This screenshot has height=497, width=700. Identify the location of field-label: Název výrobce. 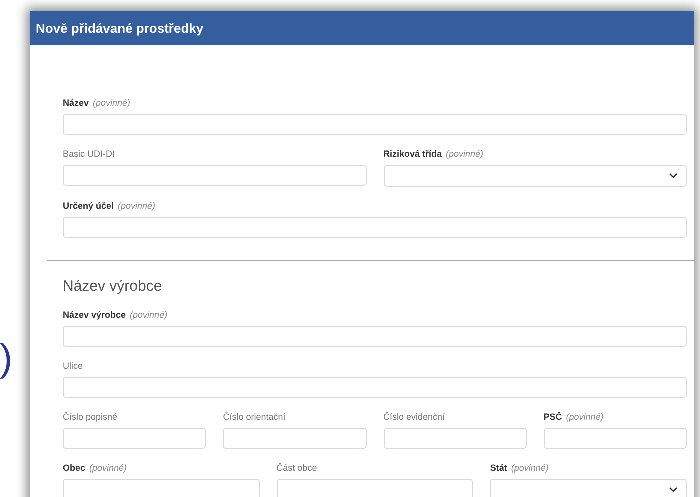
(94, 315).